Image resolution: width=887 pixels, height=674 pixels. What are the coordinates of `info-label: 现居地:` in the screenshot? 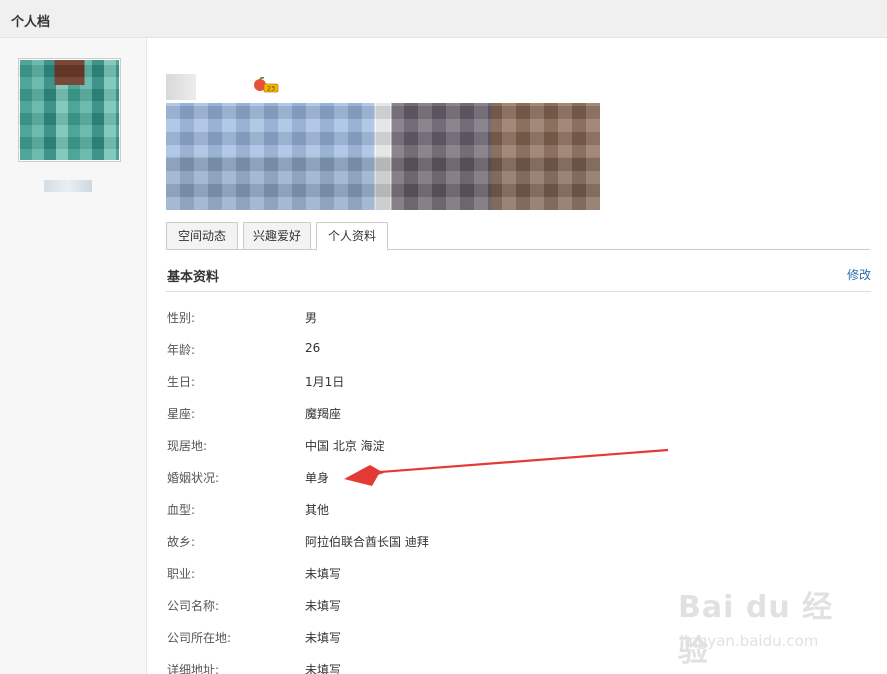 It's located at (187, 446).